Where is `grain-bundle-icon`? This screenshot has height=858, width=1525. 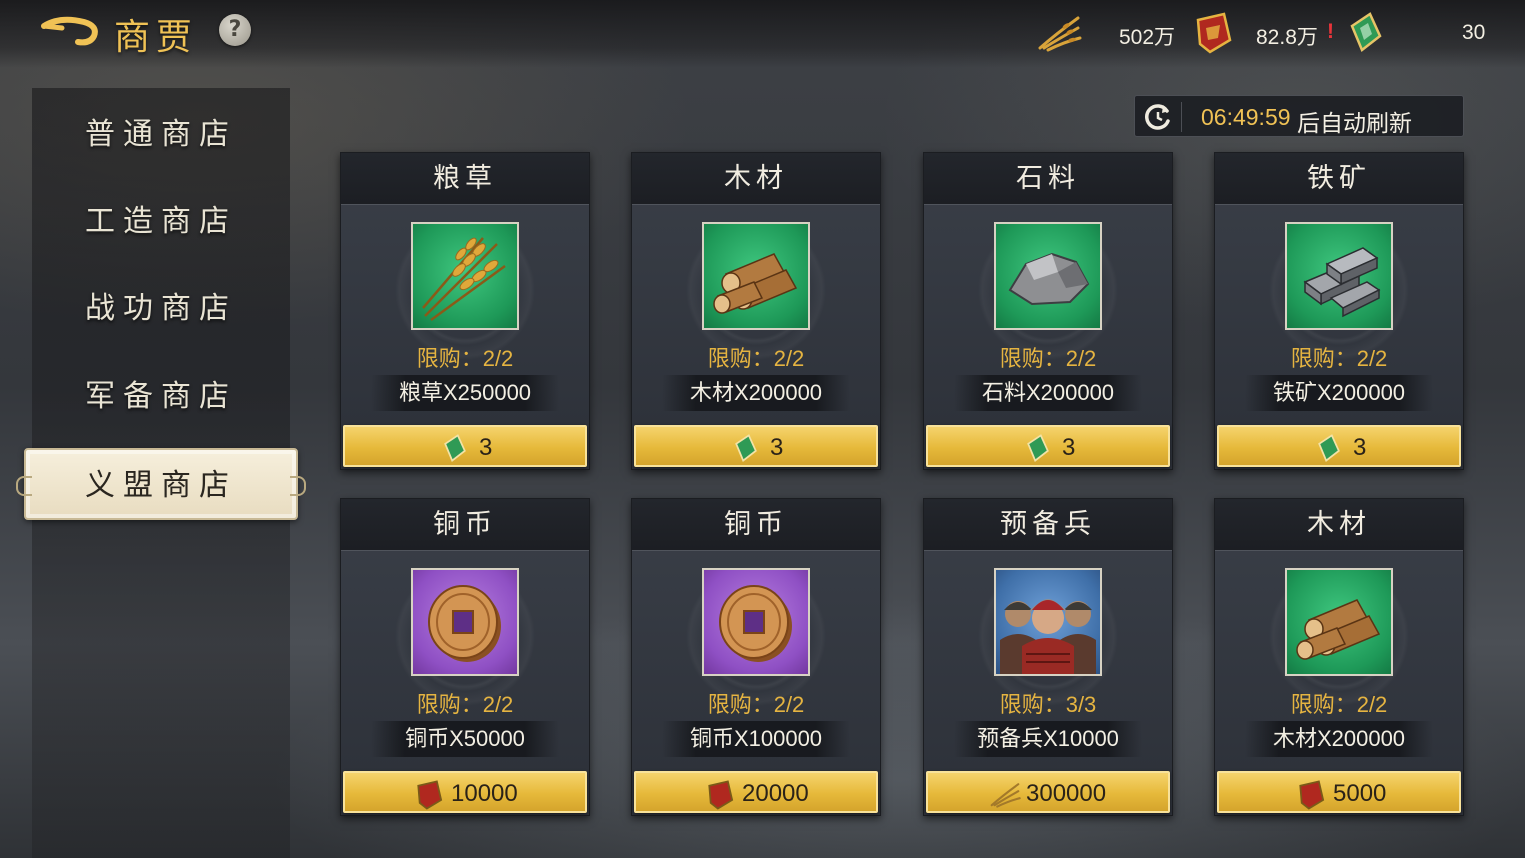 grain-bundle-icon is located at coordinates (464, 279).